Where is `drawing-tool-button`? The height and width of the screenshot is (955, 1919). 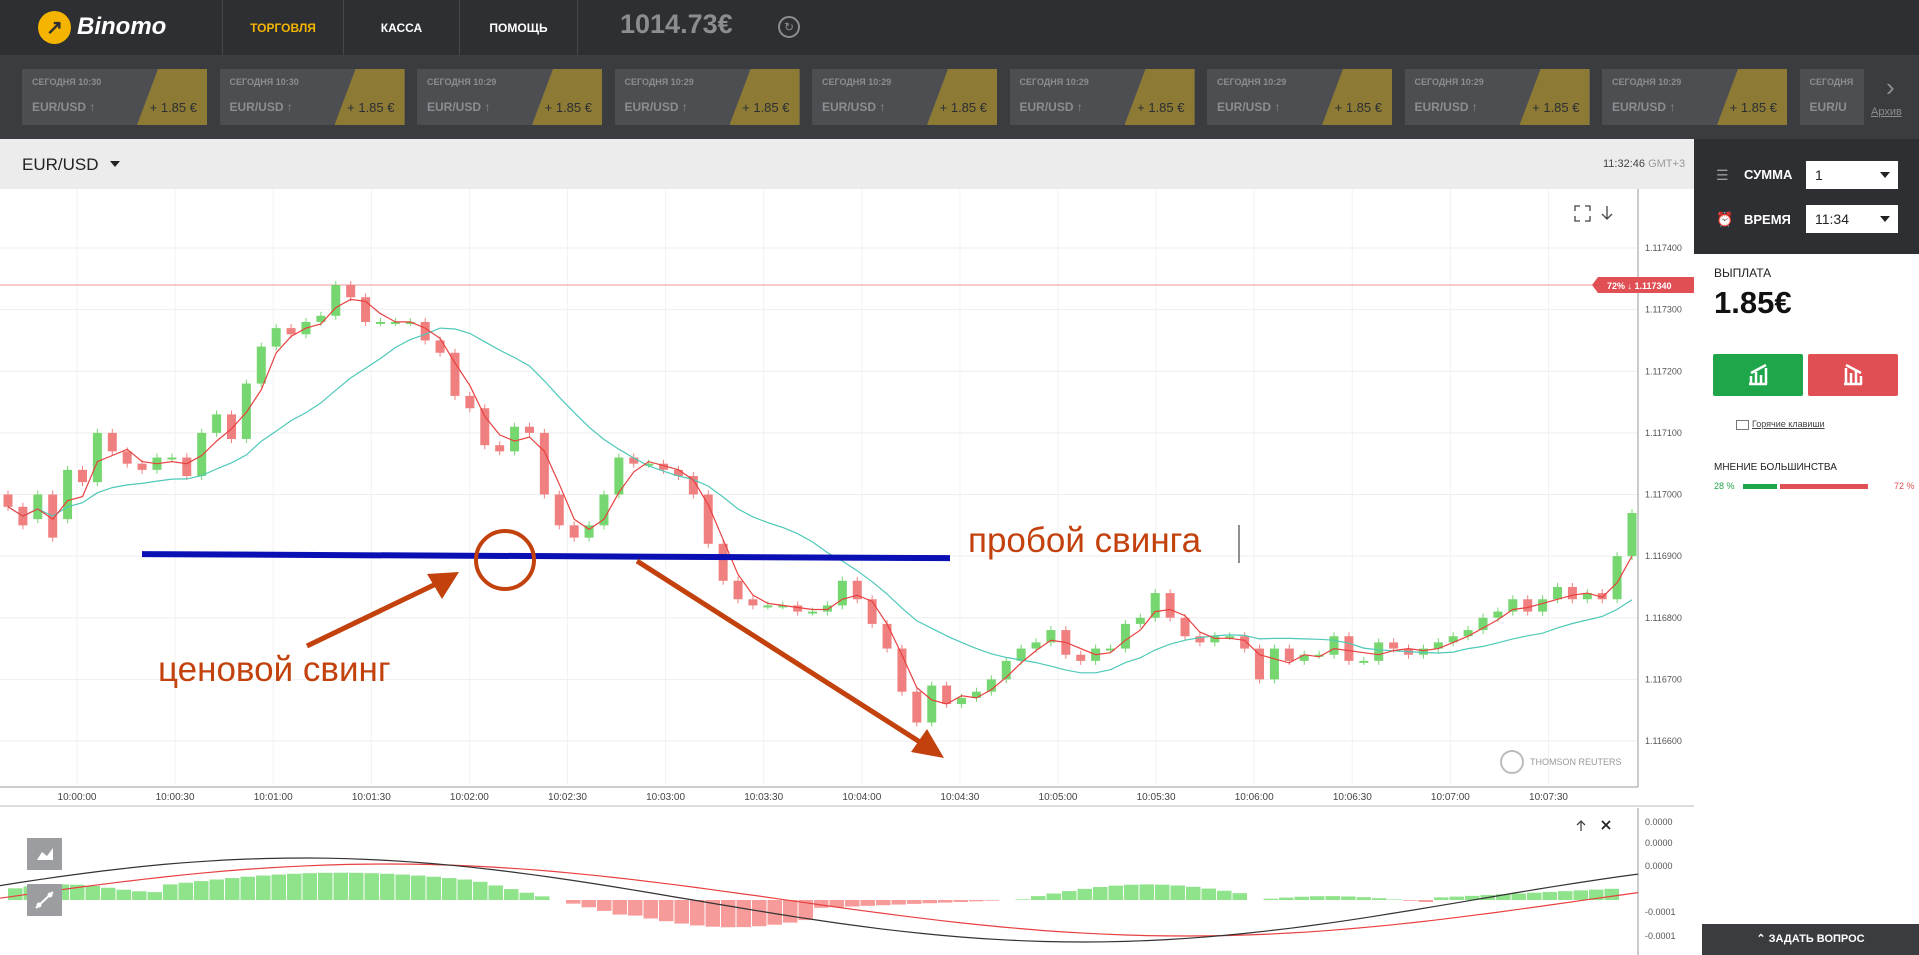
drawing-tool-button is located at coordinates (44, 900).